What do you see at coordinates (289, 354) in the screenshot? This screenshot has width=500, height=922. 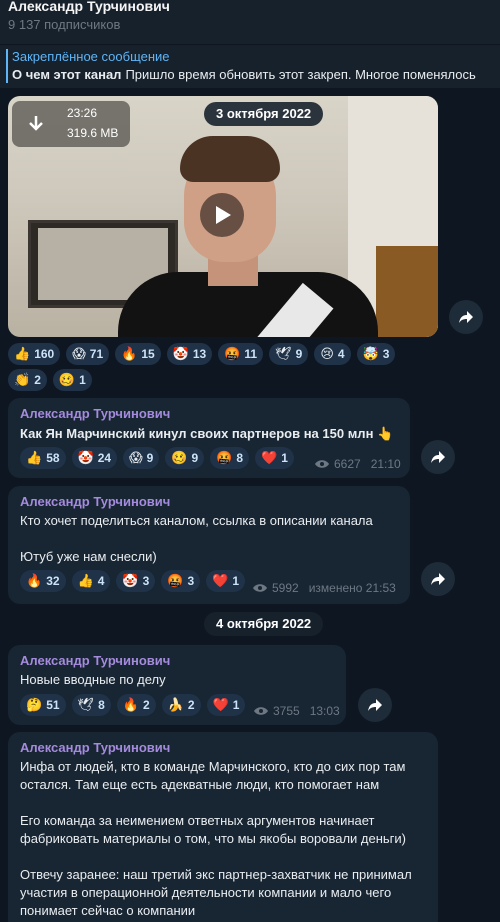 I see `reaction-chip: 🕊 9` at bounding box center [289, 354].